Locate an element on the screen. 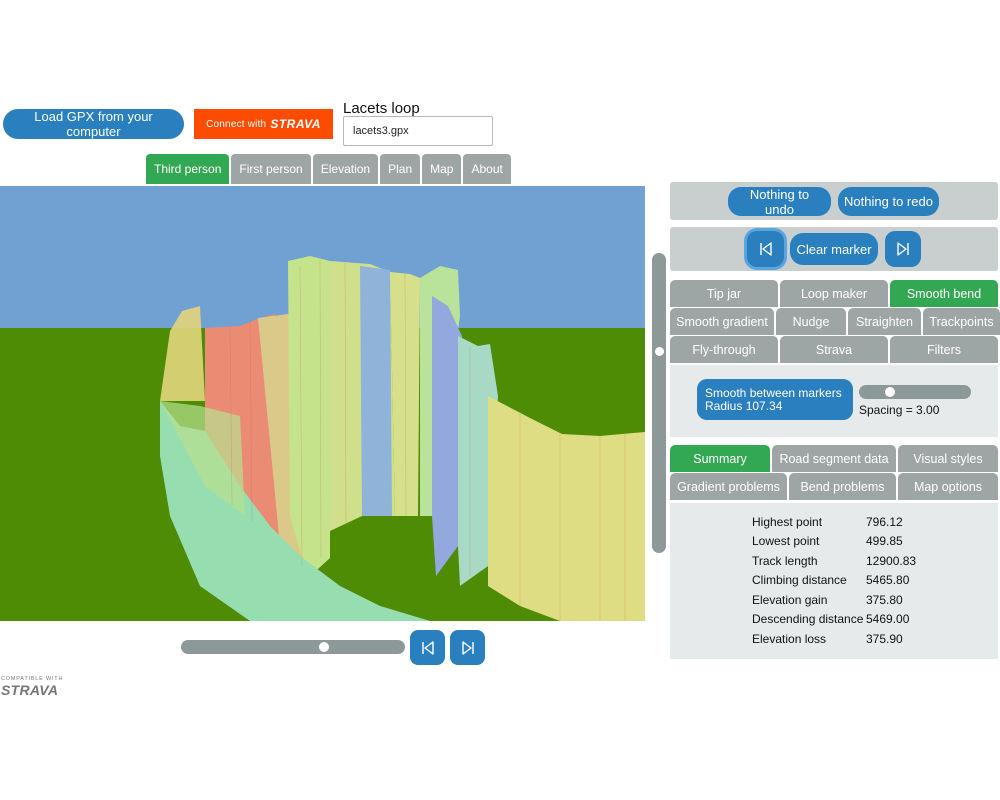 The image size is (1000, 800). undo-button: Nothing to undo is located at coordinates (779, 202).